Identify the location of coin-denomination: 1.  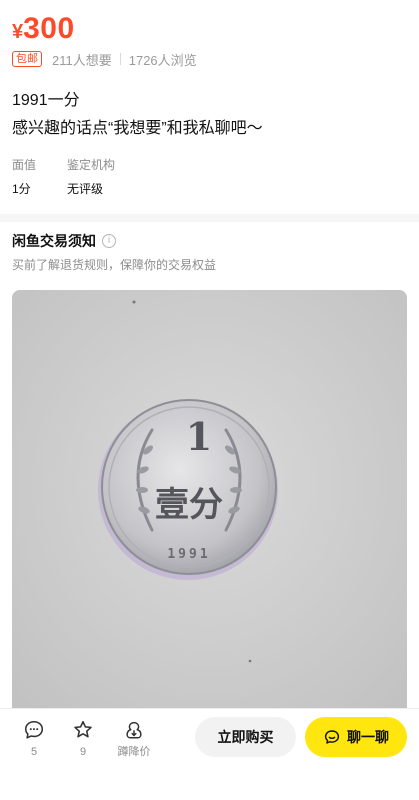
(199, 436).